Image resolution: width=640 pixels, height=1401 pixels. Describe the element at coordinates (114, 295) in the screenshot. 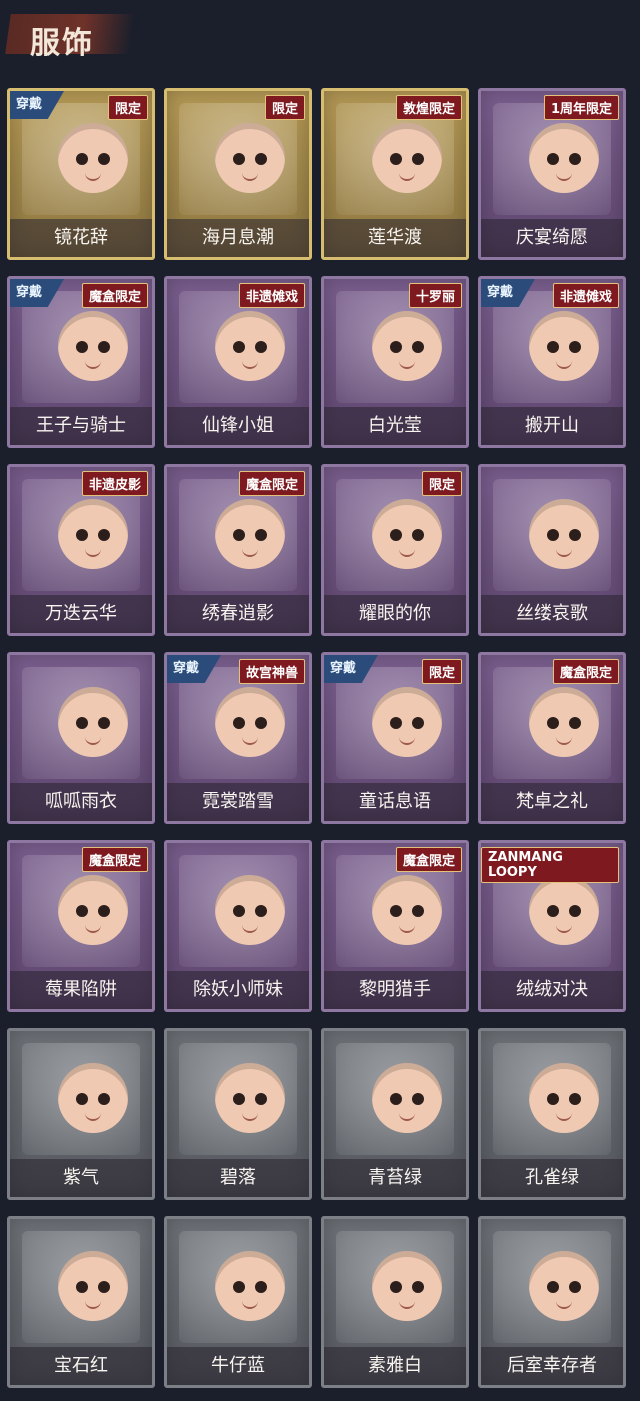

I see `edition-badge: 魔盒限定` at that location.